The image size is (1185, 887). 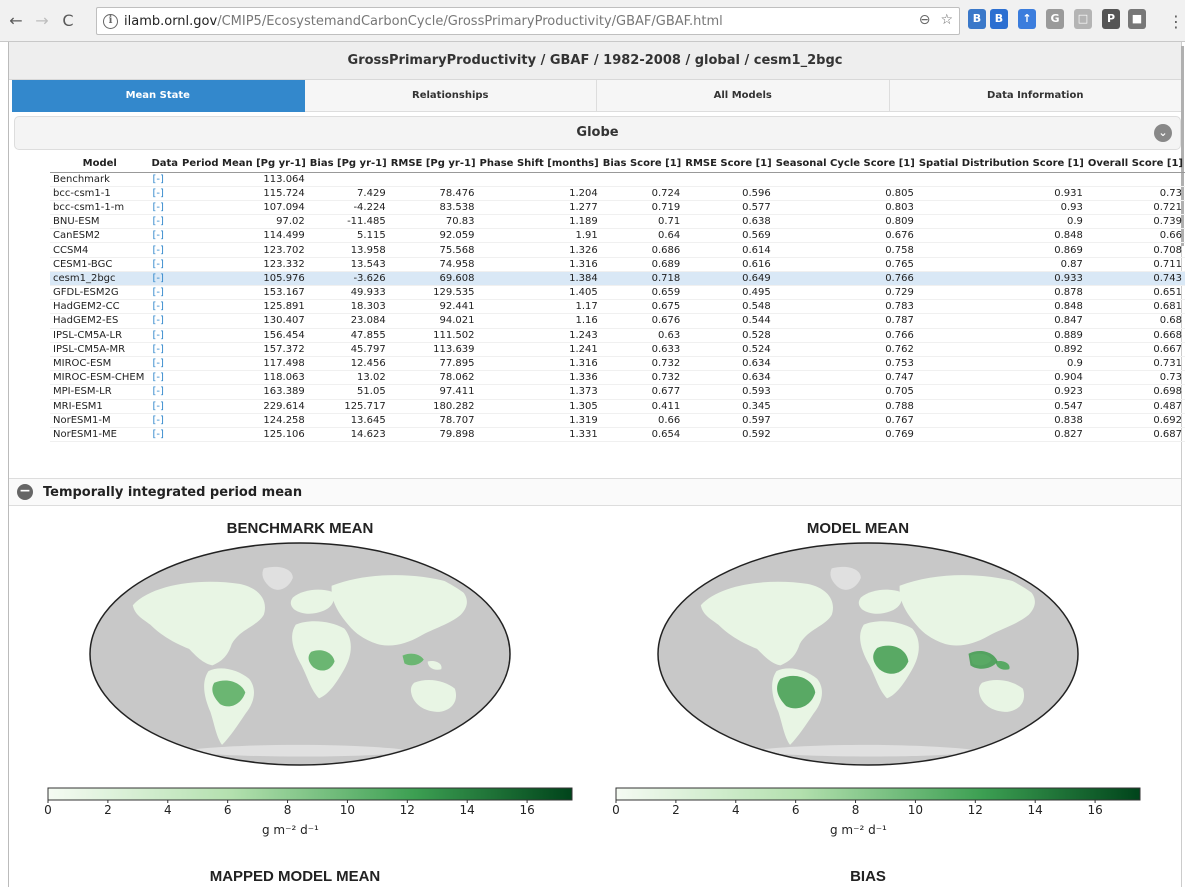 I want to click on score-cell: 0.577, so click(x=728, y=208).